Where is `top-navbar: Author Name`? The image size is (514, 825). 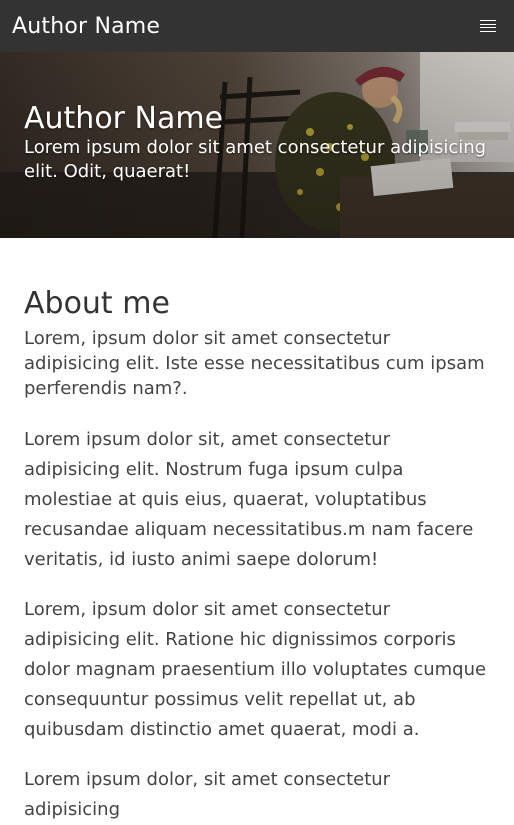
top-navbar: Author Name is located at coordinates (257, 26).